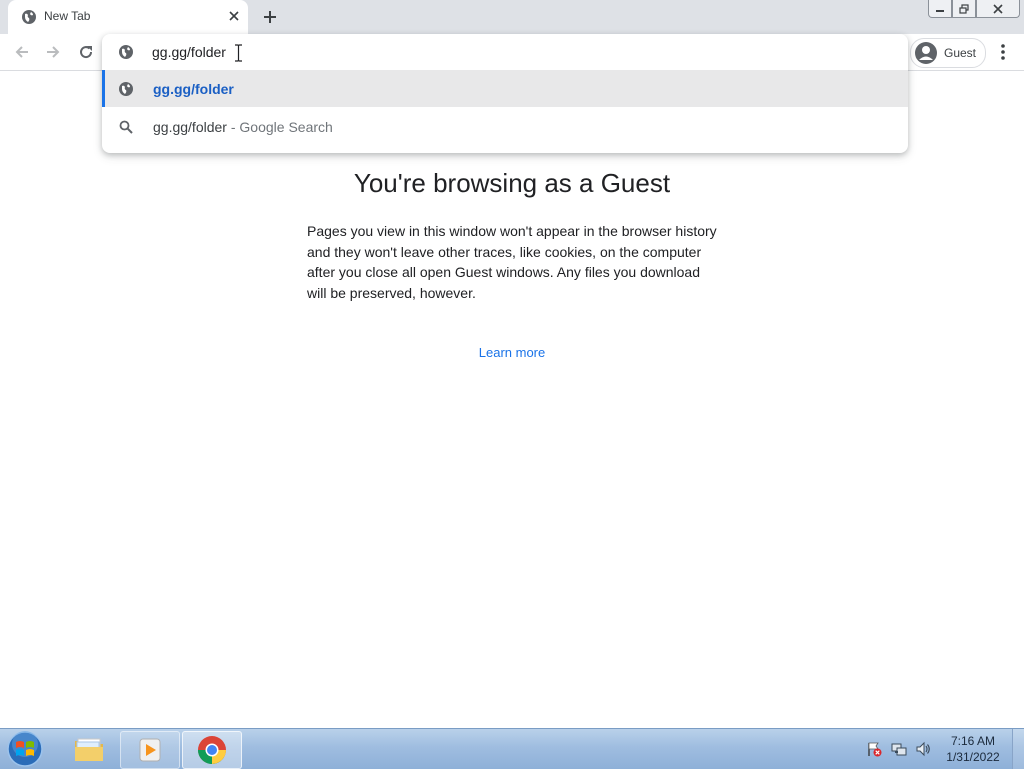  What do you see at coordinates (874, 749) in the screenshot?
I see `action-center-flag-icon` at bounding box center [874, 749].